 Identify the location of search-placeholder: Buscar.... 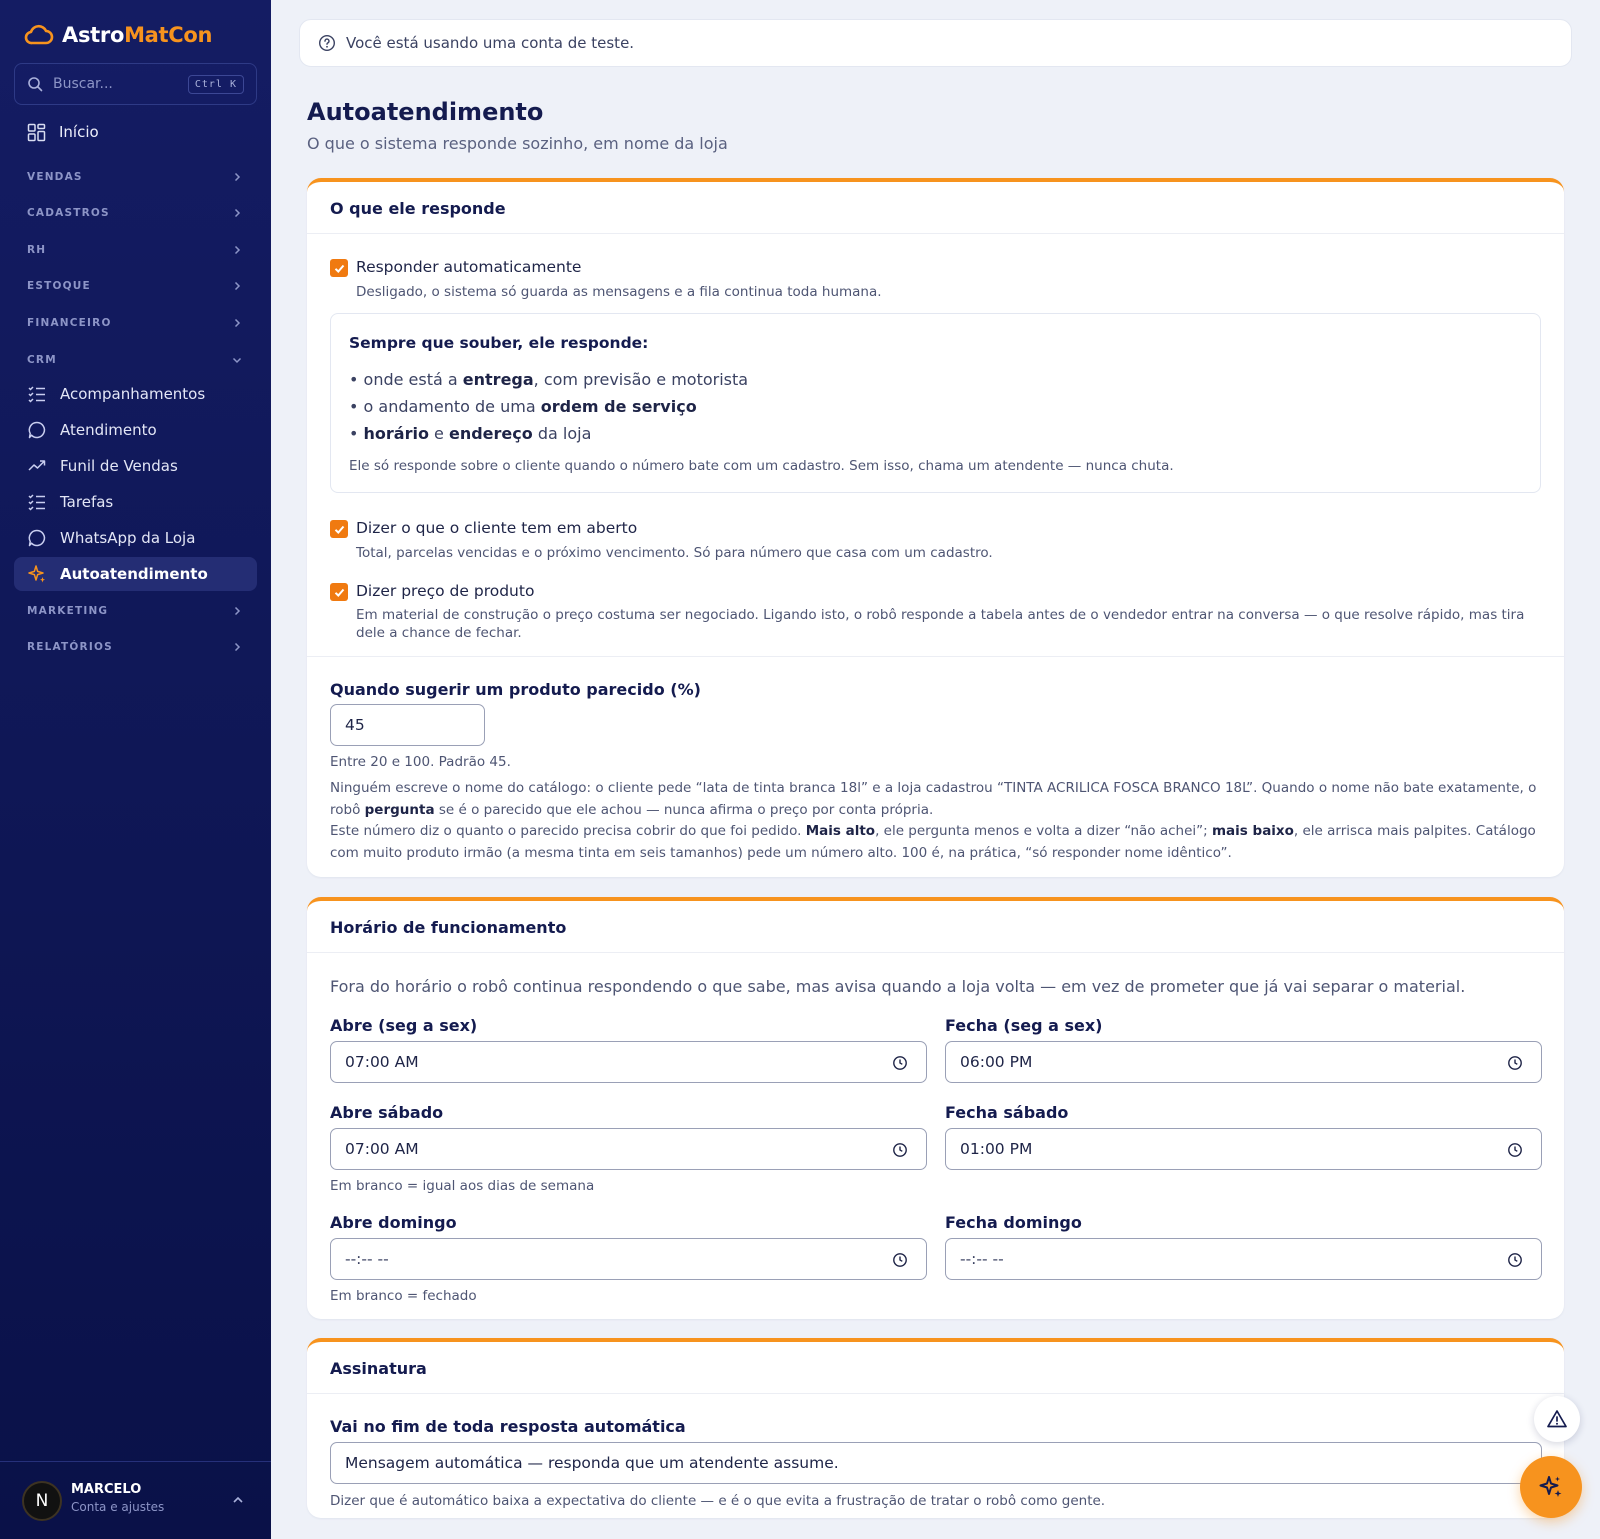
(83, 84).